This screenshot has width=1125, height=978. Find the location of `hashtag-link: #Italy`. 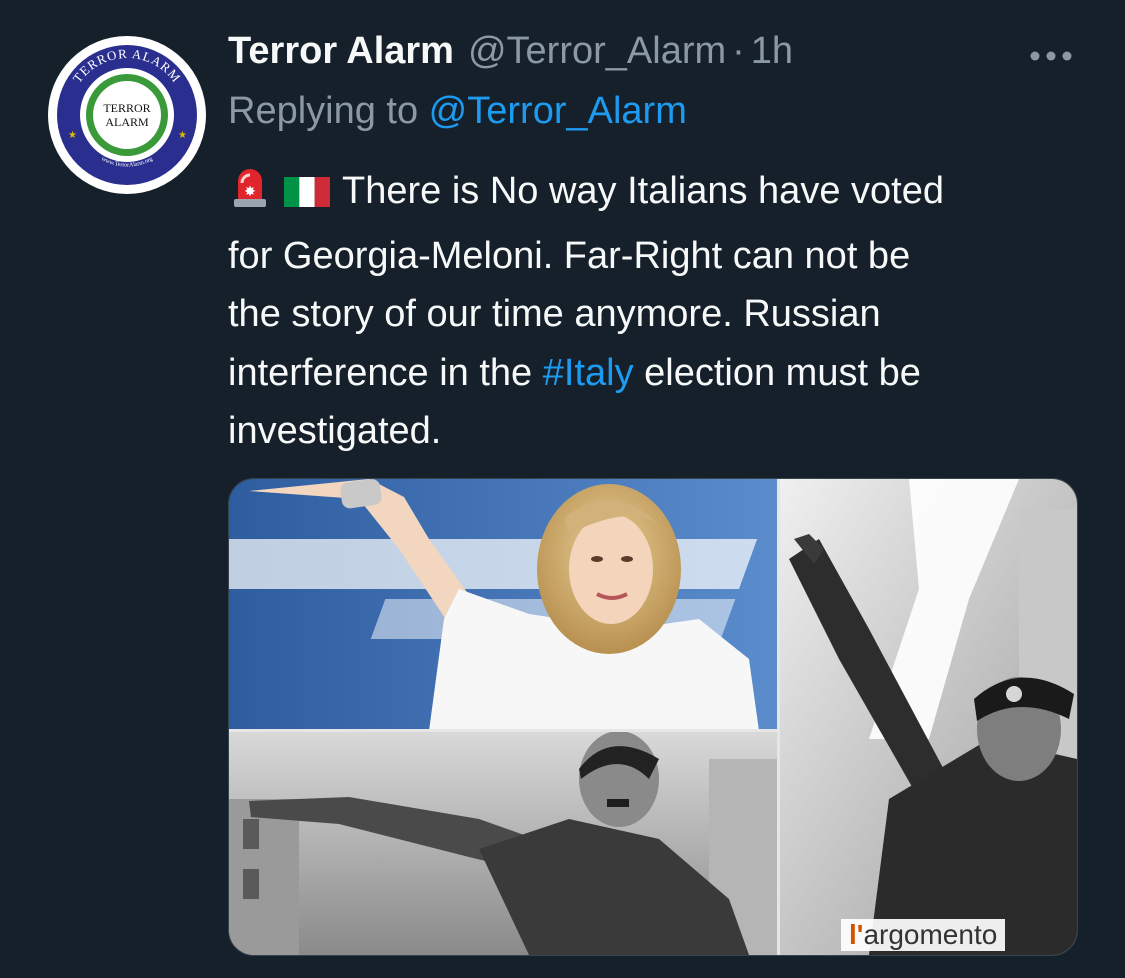

hashtag-link: #Italy is located at coordinates (588, 373).